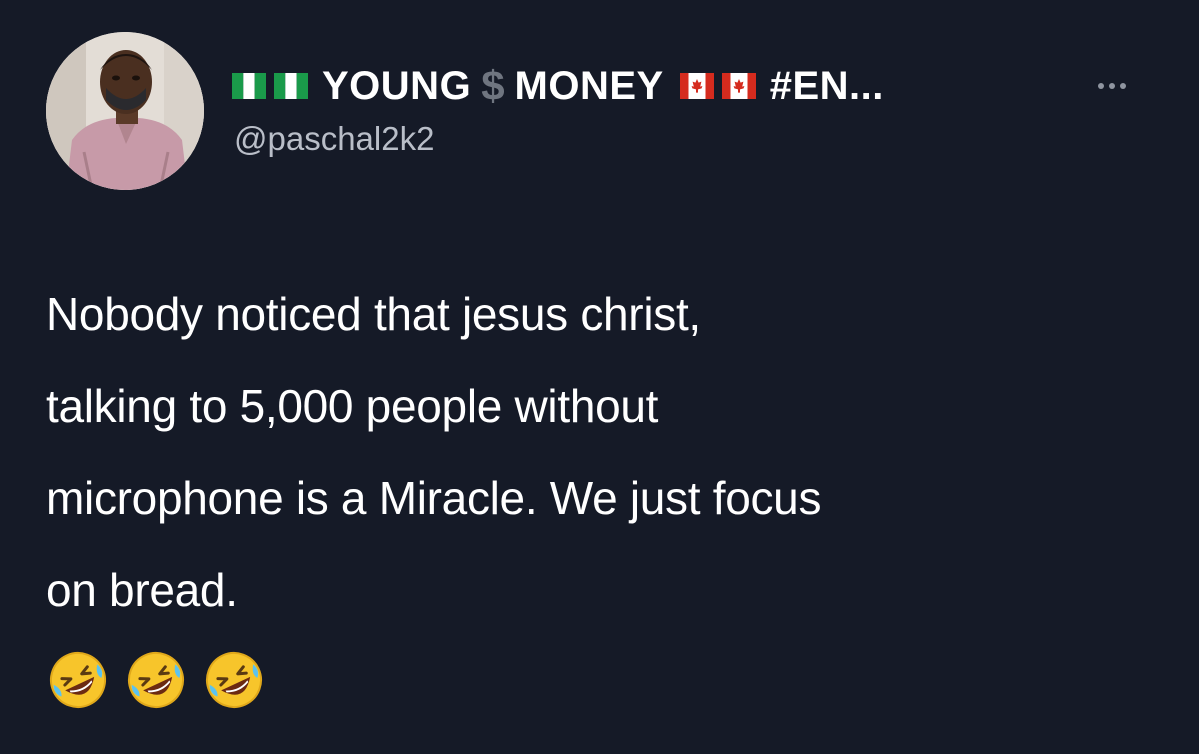 The image size is (1199, 754). I want to click on tweet-text-line: talking to 5,000 people without, so click(352, 406).